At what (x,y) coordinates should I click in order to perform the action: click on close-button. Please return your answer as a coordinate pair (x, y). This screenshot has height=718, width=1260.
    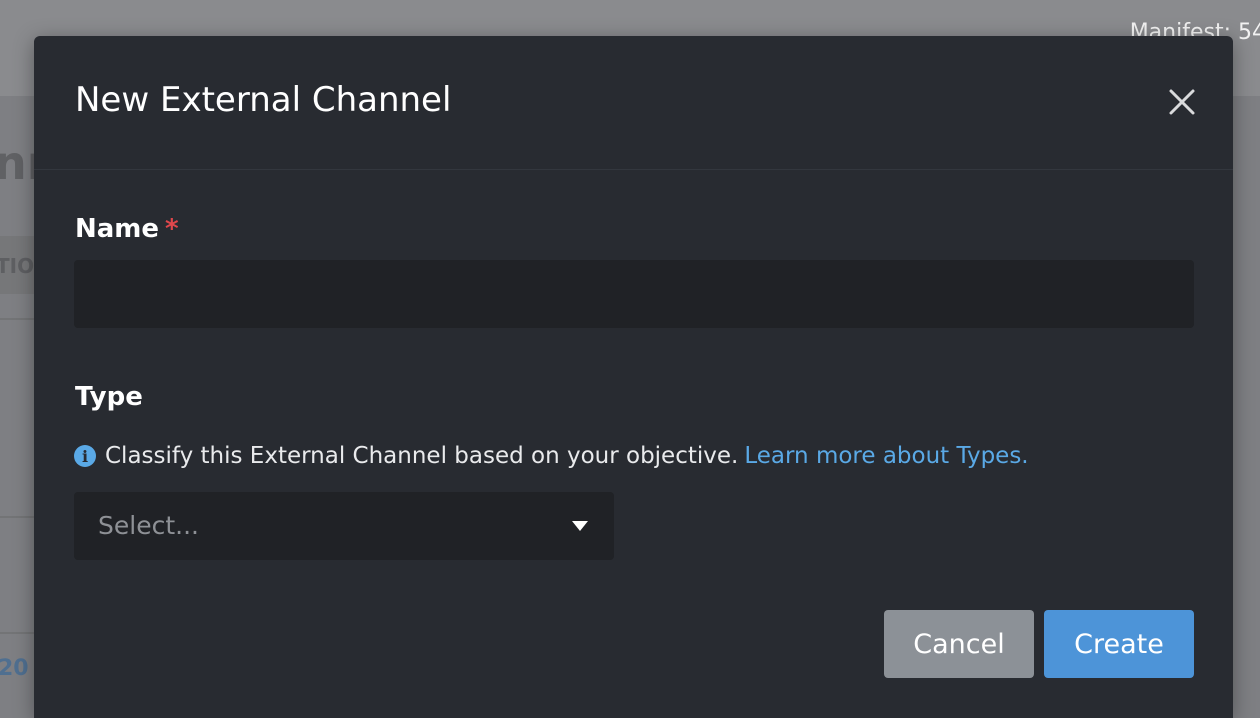
    Looking at the image, I should click on (1182, 102).